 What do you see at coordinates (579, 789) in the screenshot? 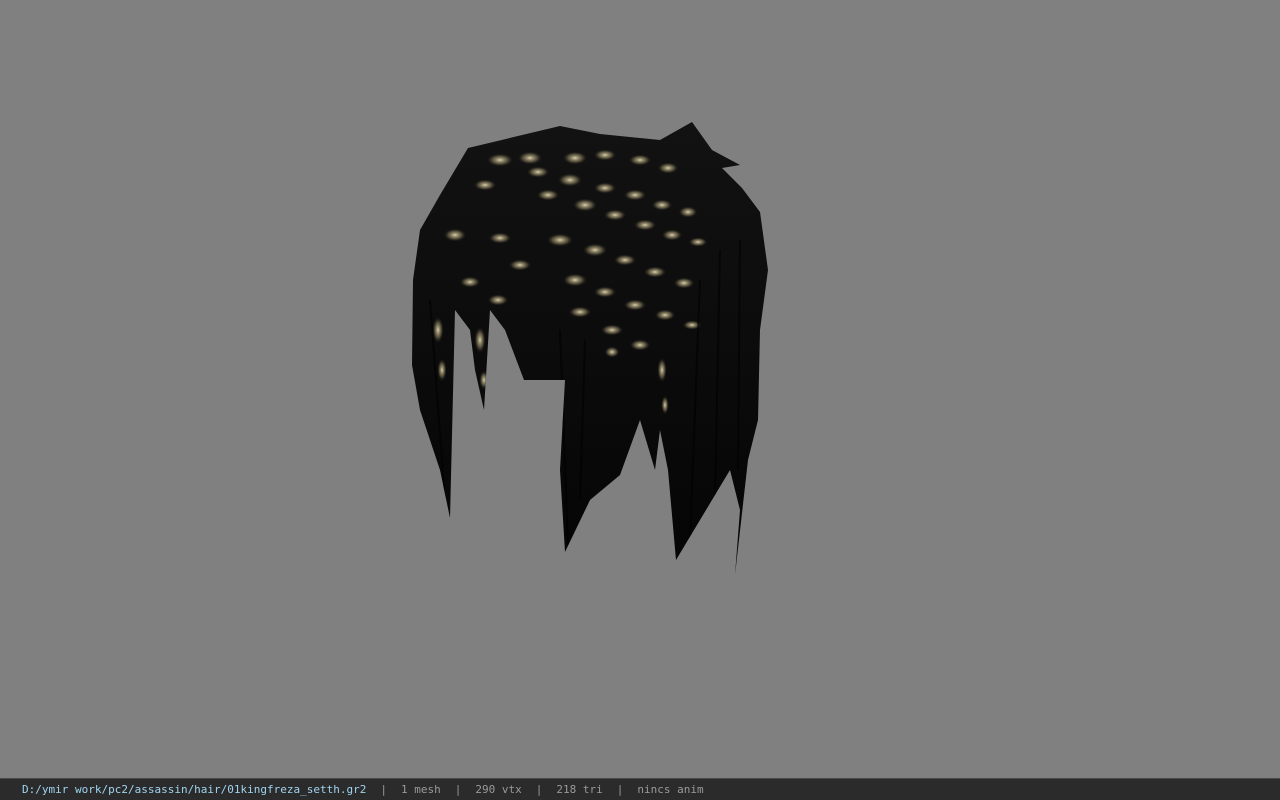
I see `triangle-count: 218 tri` at bounding box center [579, 789].